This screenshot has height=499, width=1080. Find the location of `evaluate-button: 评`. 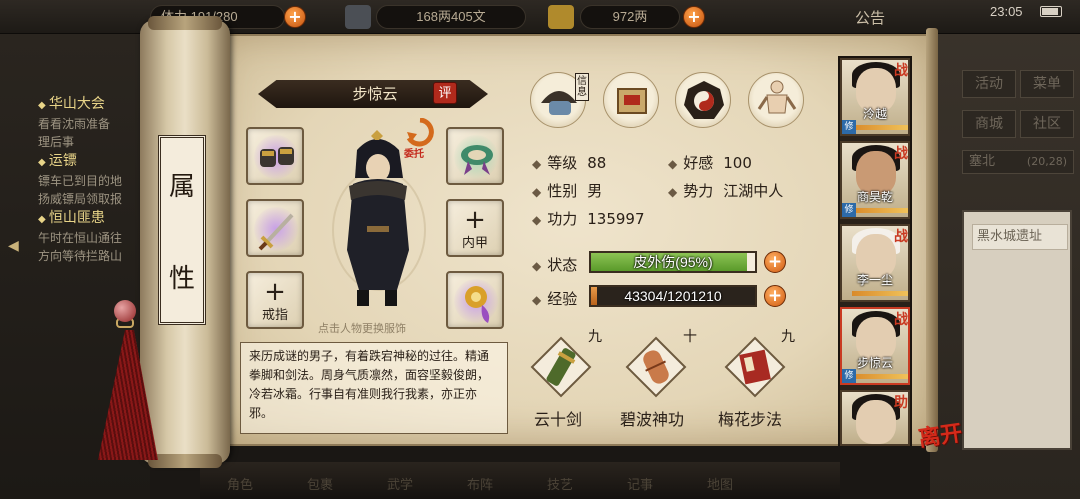

evaluate-button: 评 is located at coordinates (445, 93).